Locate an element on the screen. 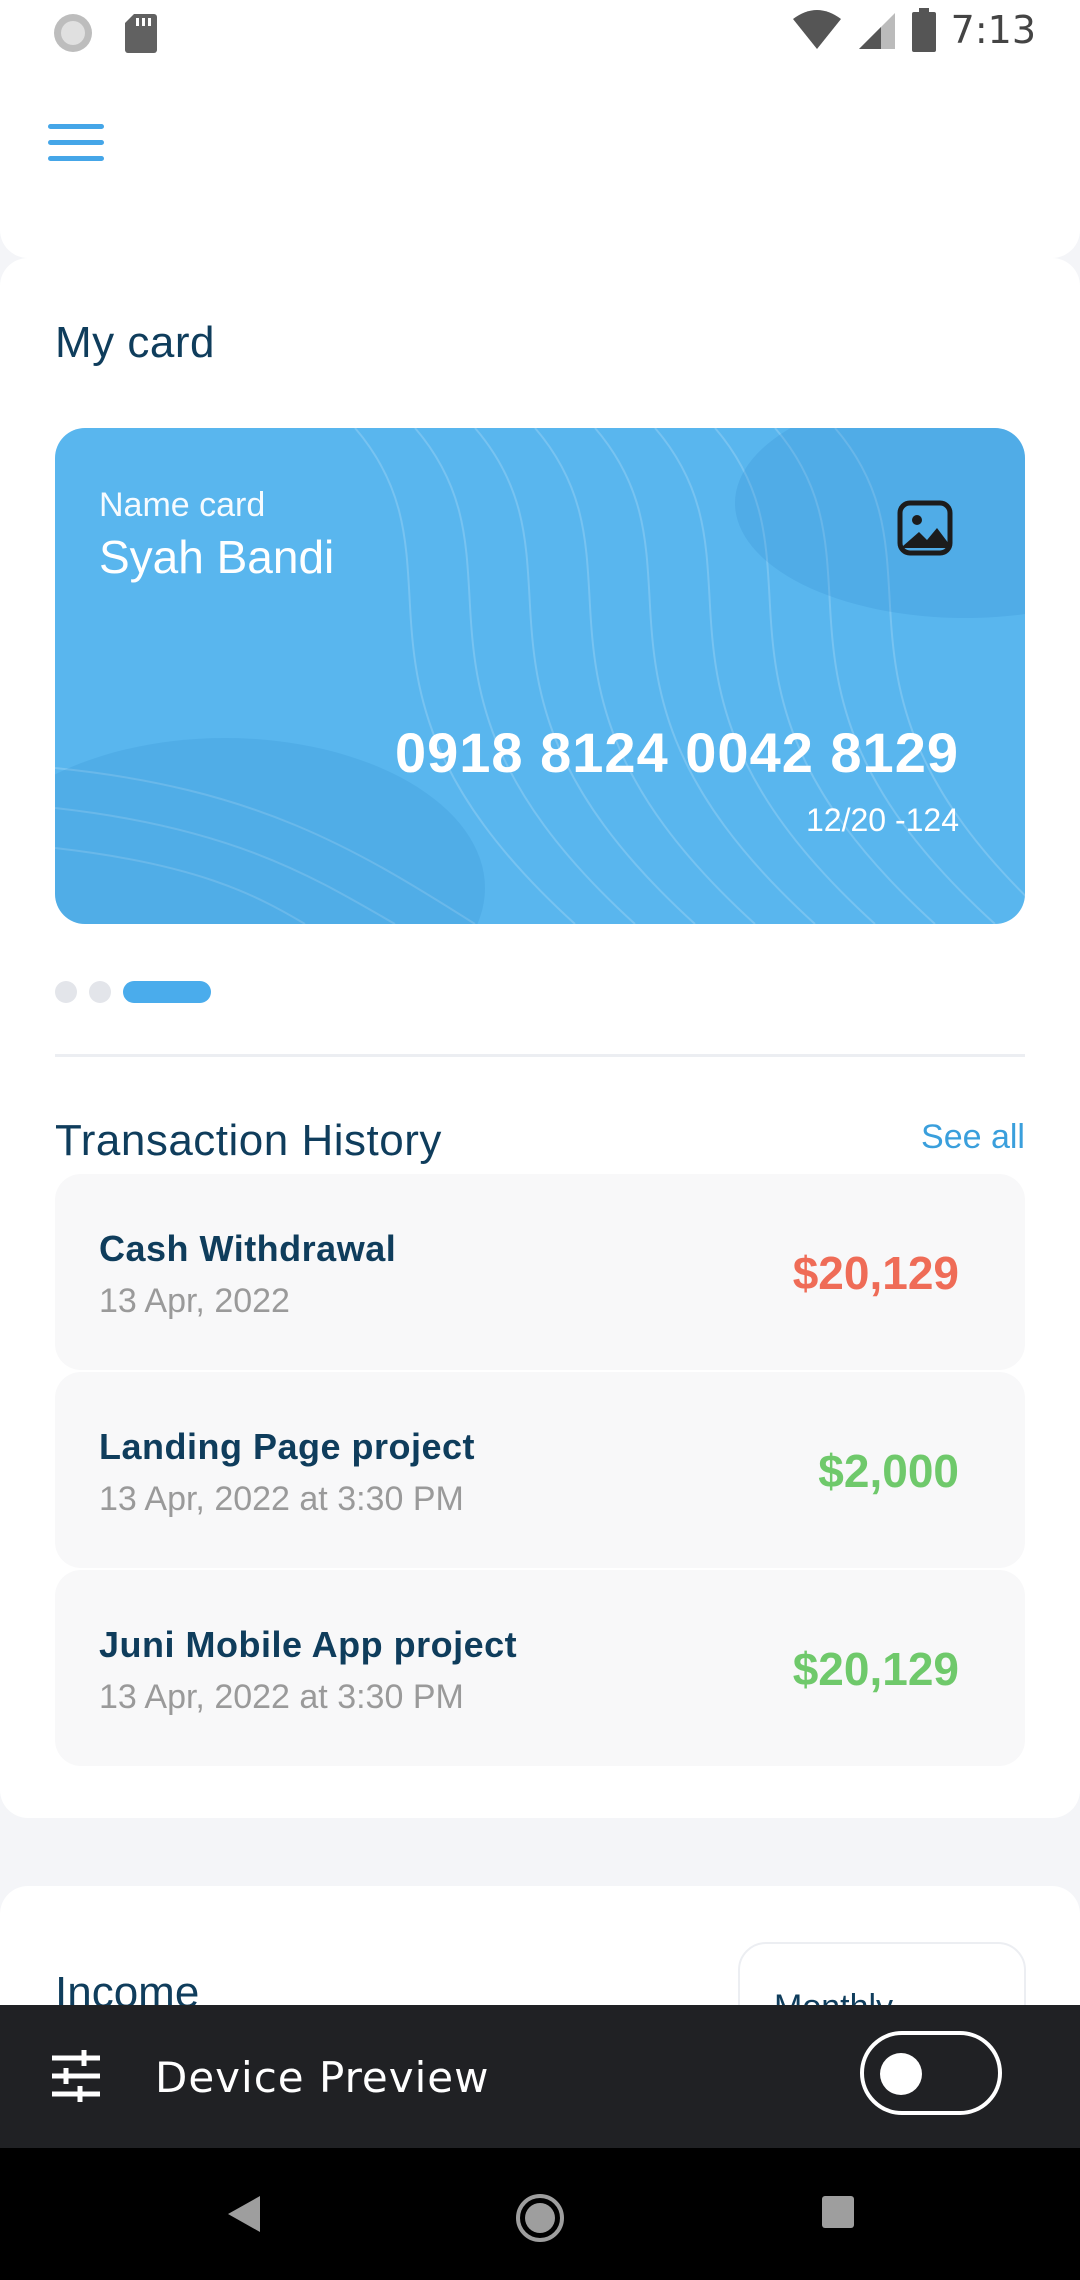 The image size is (1080, 2280). status-bar: 7:13 is located at coordinates (540, 33).